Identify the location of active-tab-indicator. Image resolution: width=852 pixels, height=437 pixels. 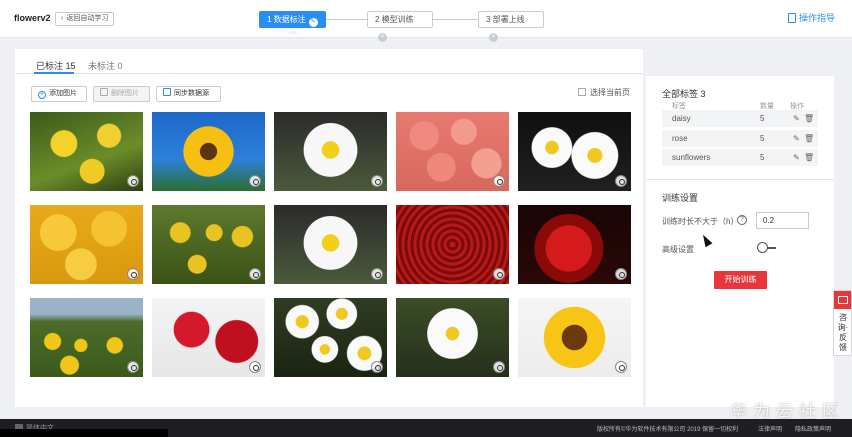
(54, 73).